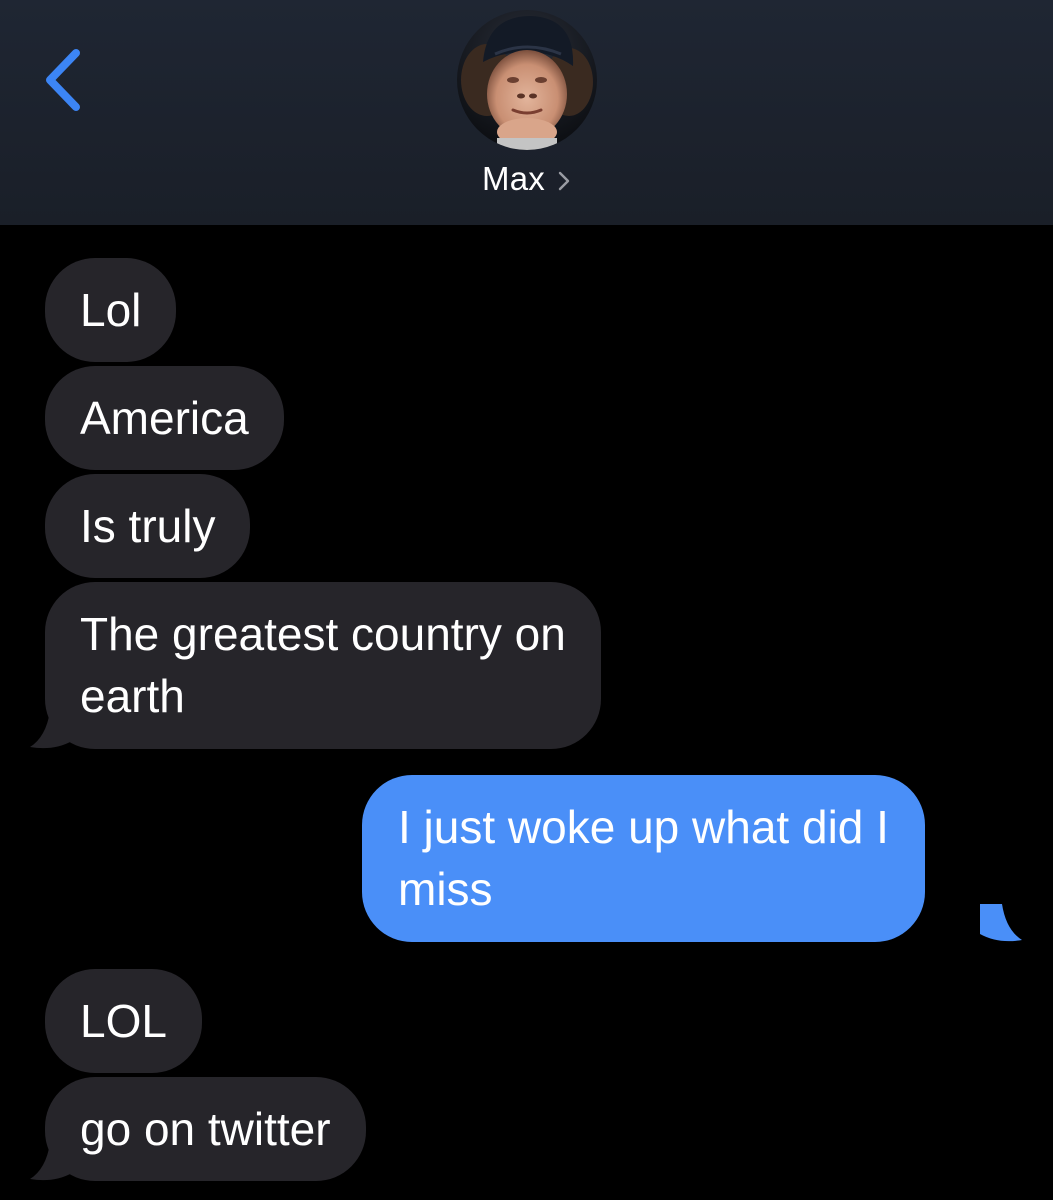 Image resolution: width=1053 pixels, height=1200 pixels. Describe the element at coordinates (323, 665) in the screenshot. I see `message-bubble-incoming: The greatest country on earth` at that location.